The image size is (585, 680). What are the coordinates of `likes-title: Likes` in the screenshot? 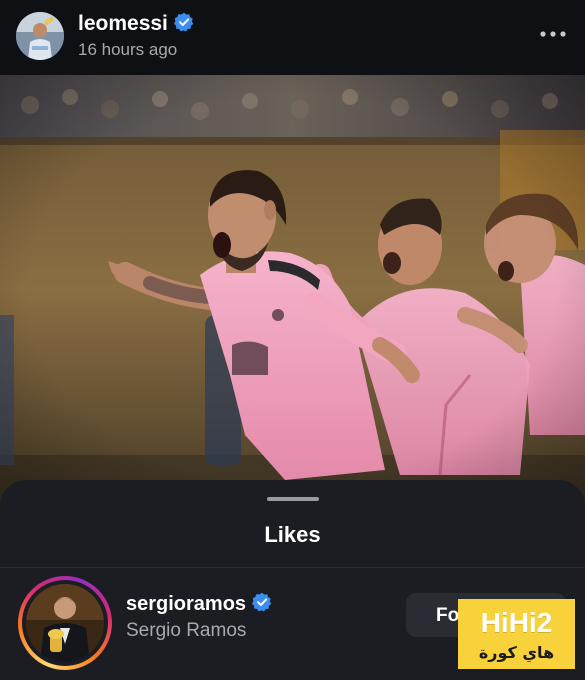 It's located at (292, 534).